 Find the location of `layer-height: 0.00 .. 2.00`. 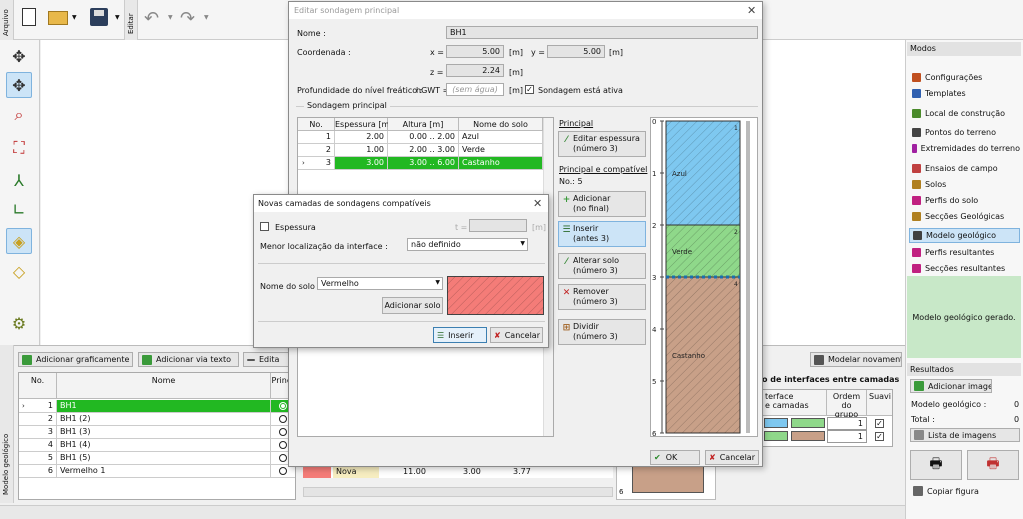

layer-height: 0.00 .. 2.00 is located at coordinates (423, 137).